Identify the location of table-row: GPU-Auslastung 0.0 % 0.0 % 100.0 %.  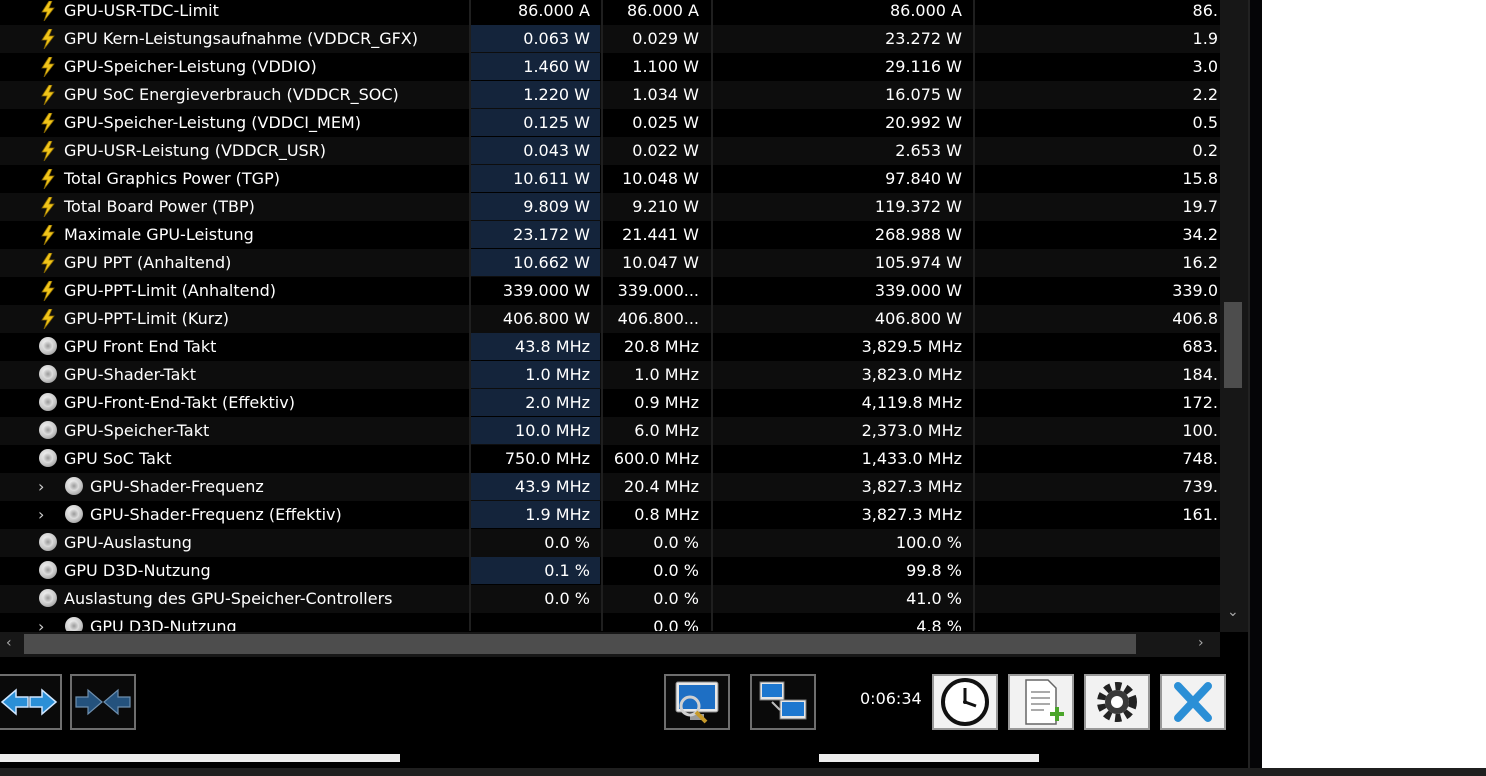
(610, 543).